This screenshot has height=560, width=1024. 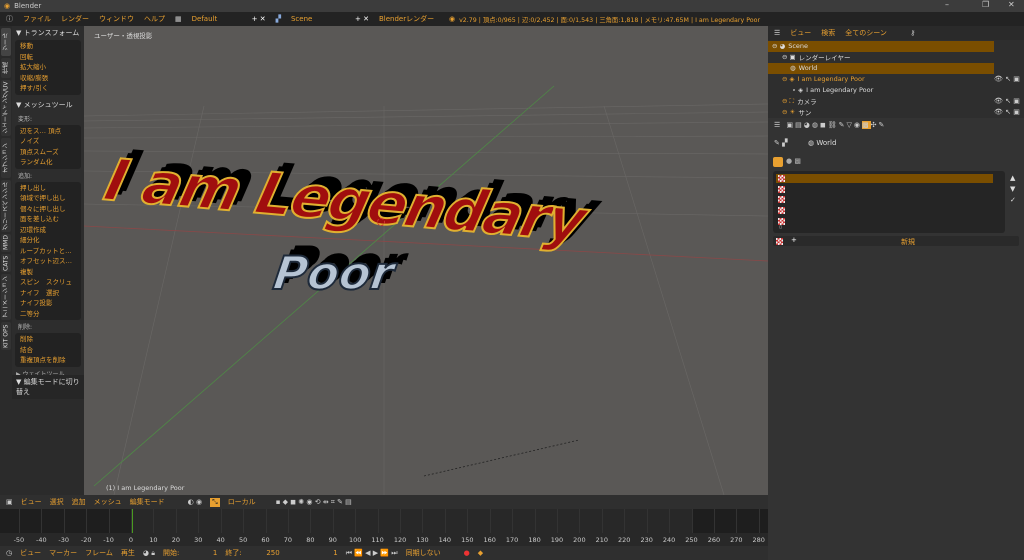 What do you see at coordinates (264, 553) in the screenshot?
I see `end-frame-field: 250` at bounding box center [264, 553].